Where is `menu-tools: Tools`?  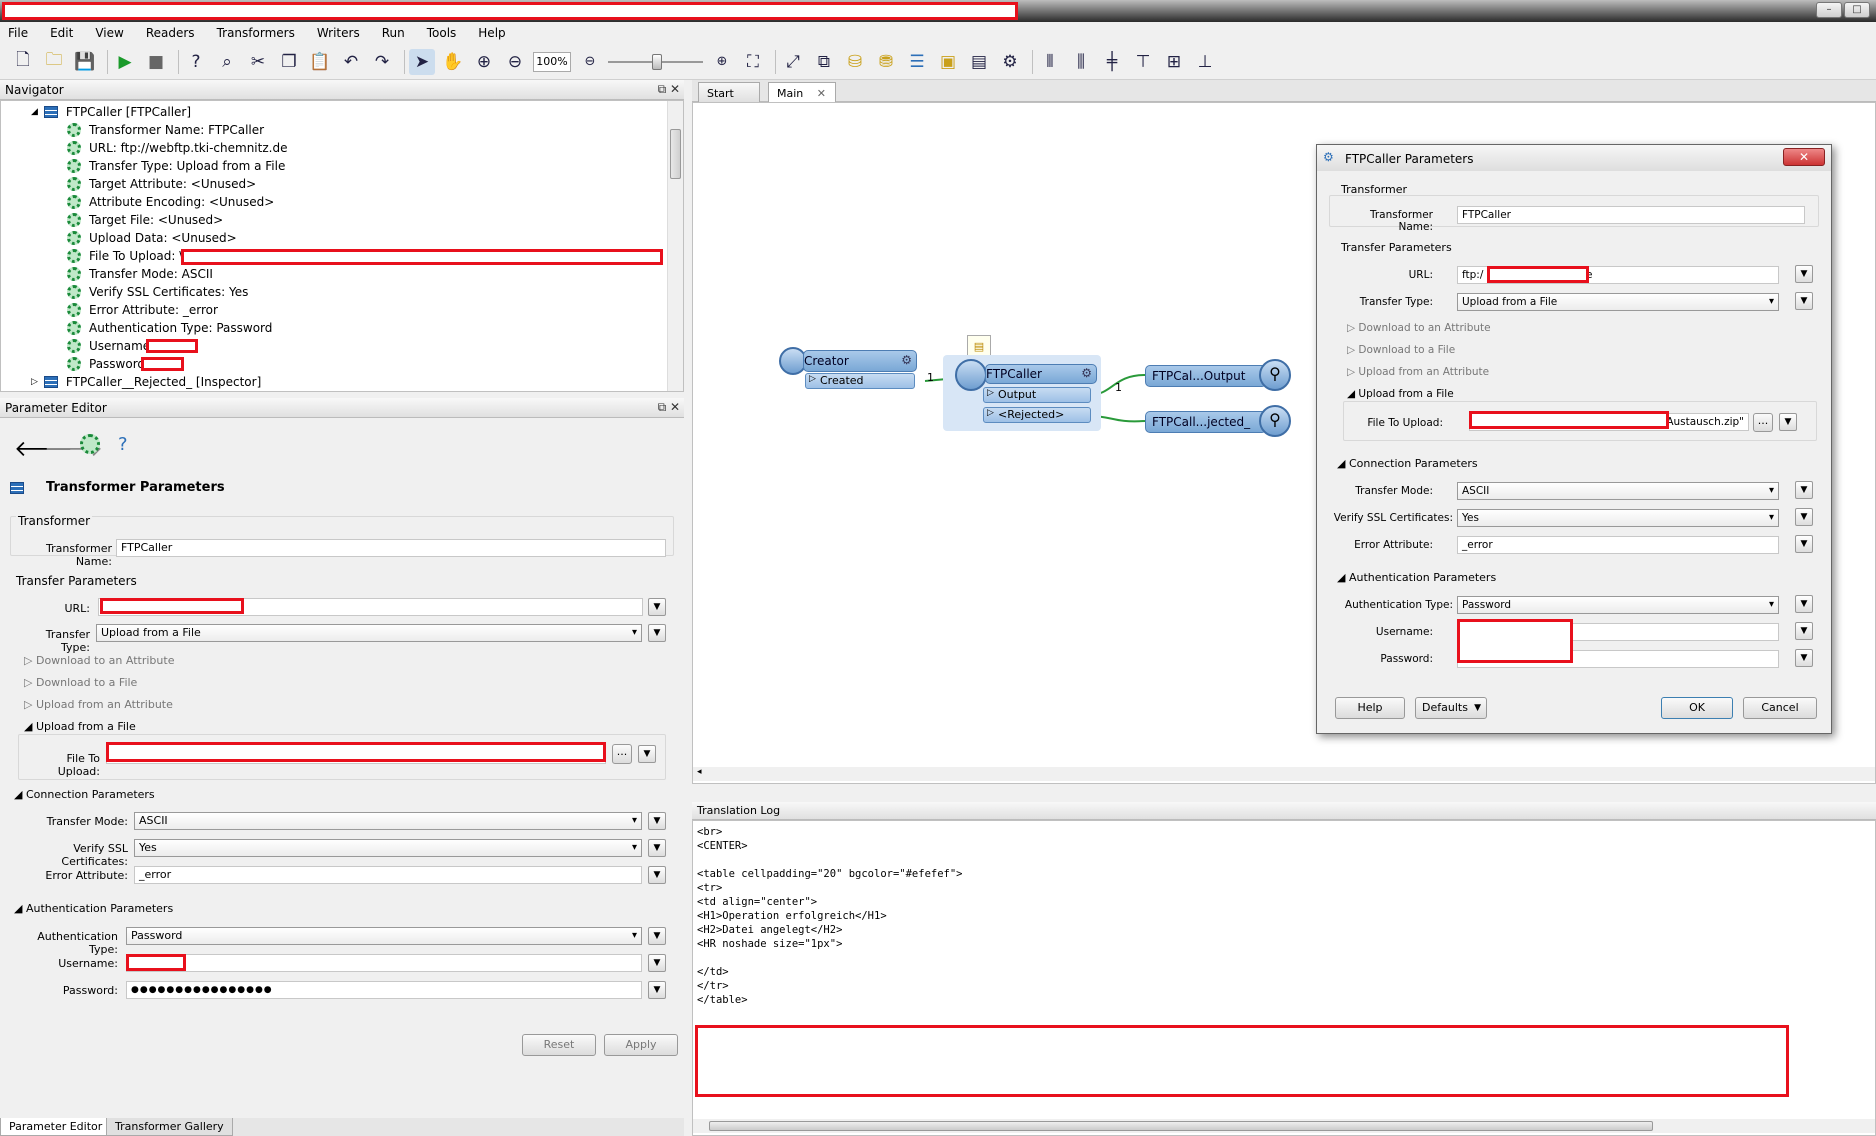 menu-tools: Tools is located at coordinates (442, 33).